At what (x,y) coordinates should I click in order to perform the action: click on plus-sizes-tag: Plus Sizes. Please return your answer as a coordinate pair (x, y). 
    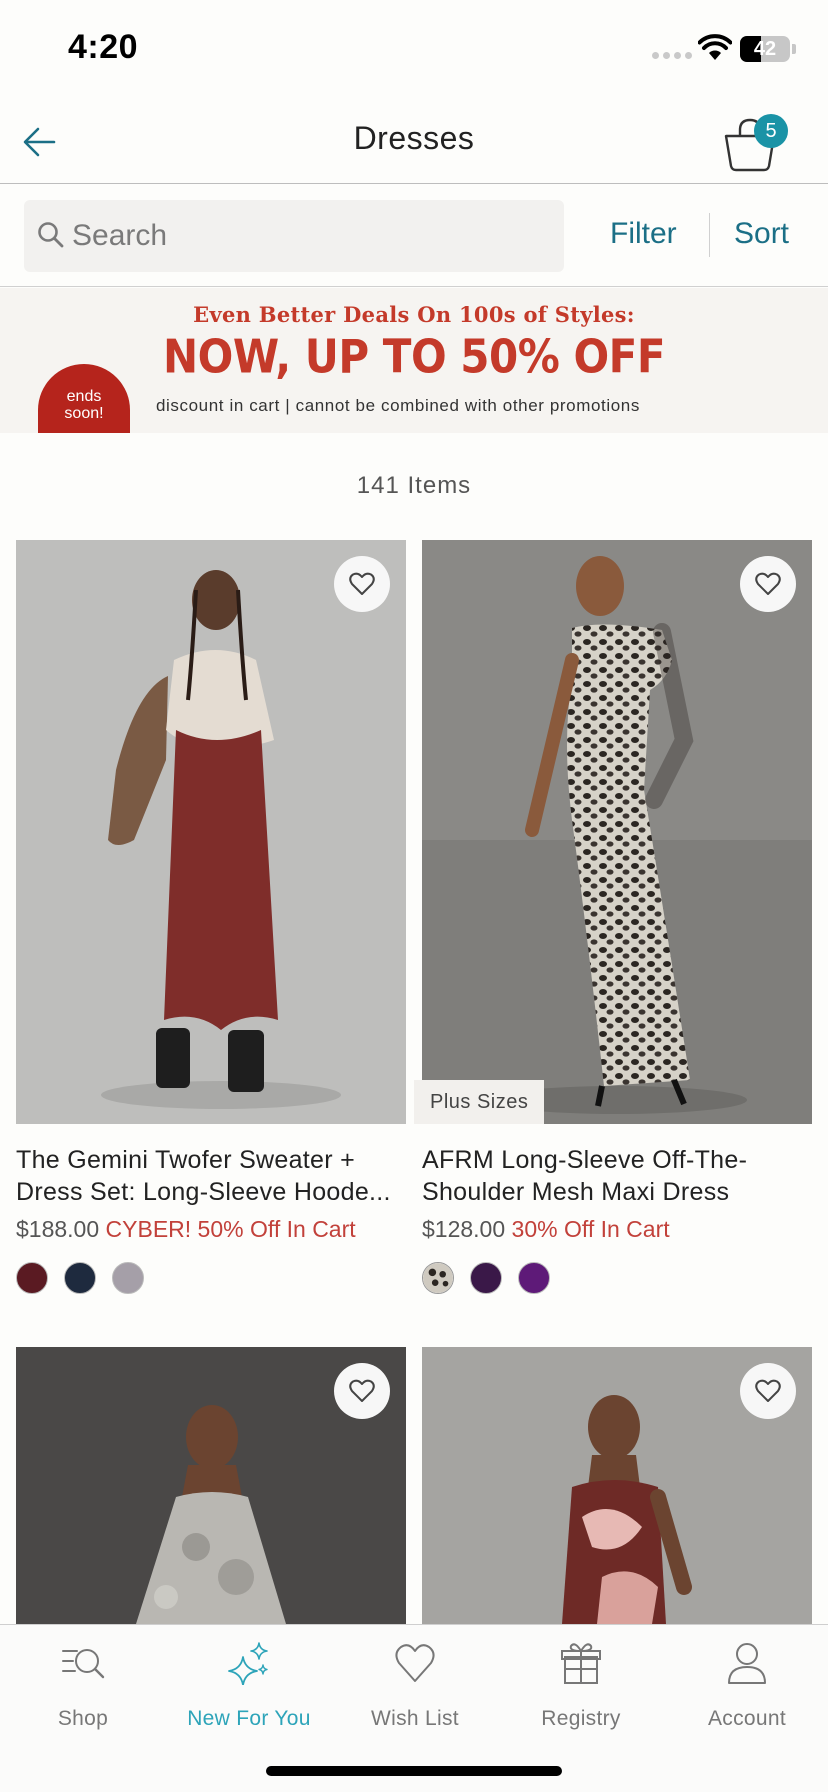
    Looking at the image, I should click on (479, 1102).